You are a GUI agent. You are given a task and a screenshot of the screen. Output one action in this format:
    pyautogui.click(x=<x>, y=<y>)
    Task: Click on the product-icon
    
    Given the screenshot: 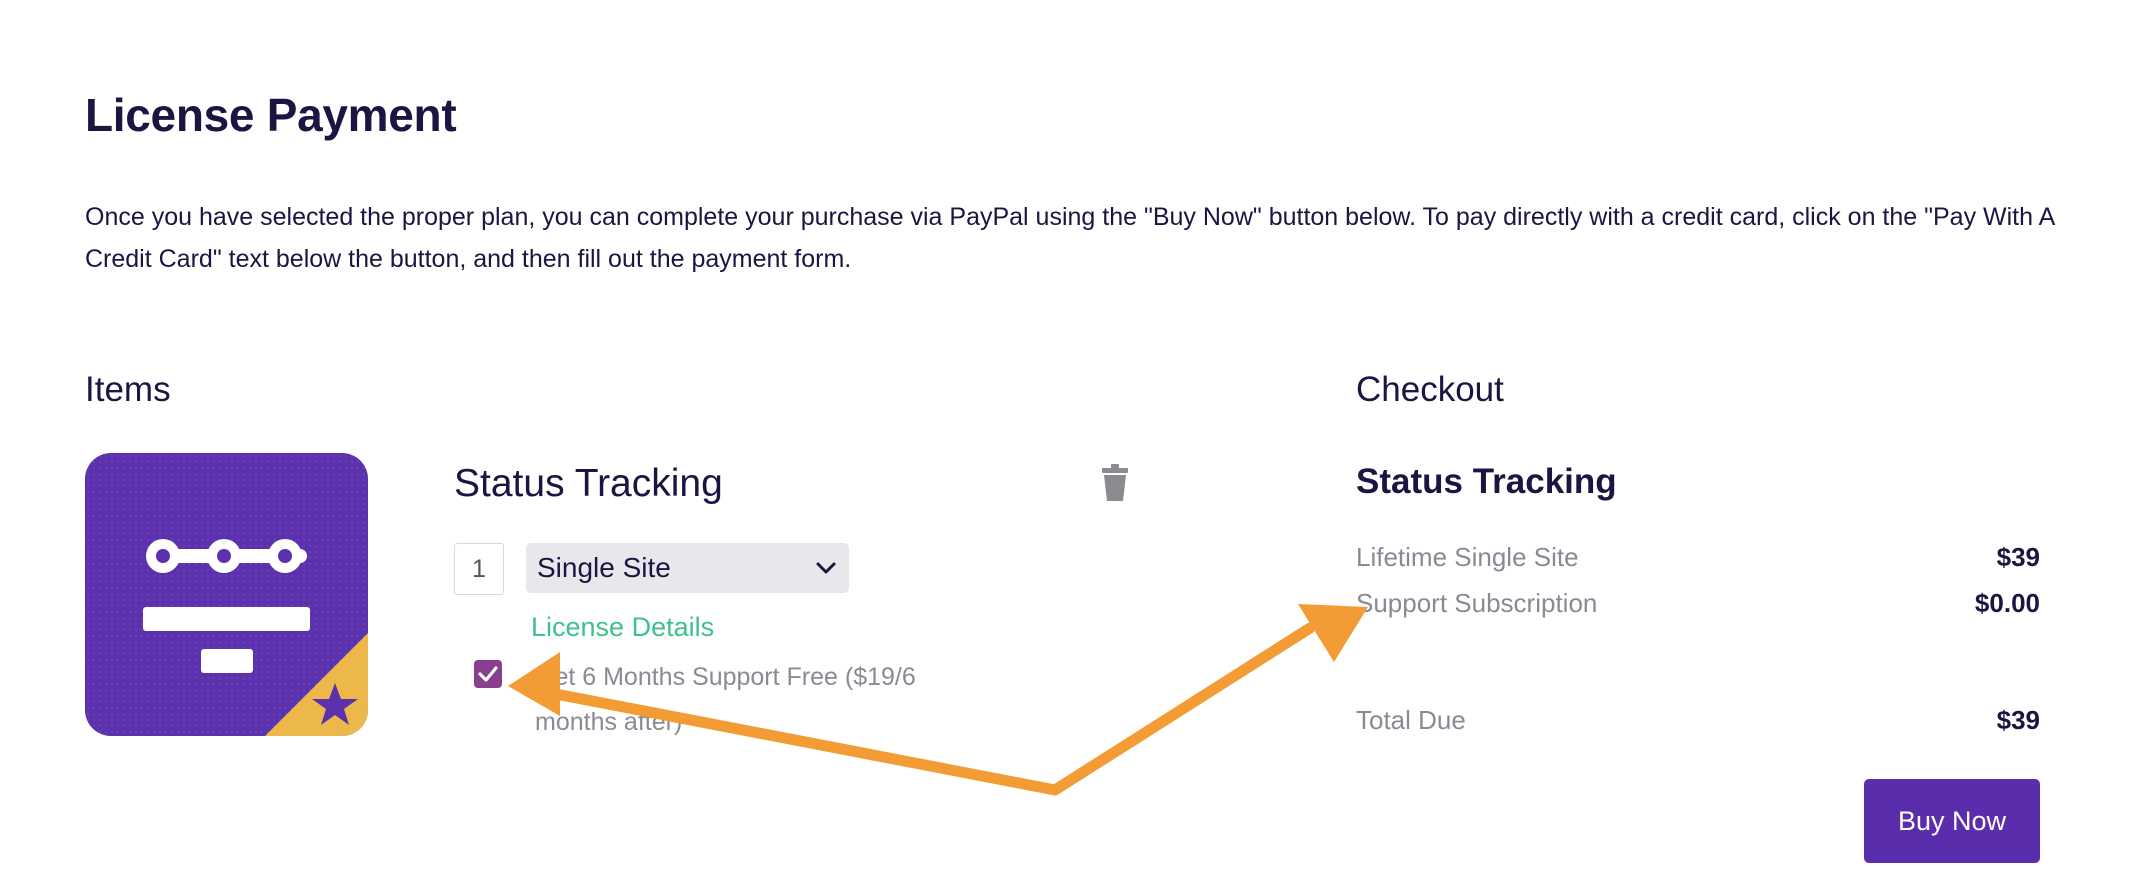 What is the action you would take?
    pyautogui.click(x=226, y=594)
    